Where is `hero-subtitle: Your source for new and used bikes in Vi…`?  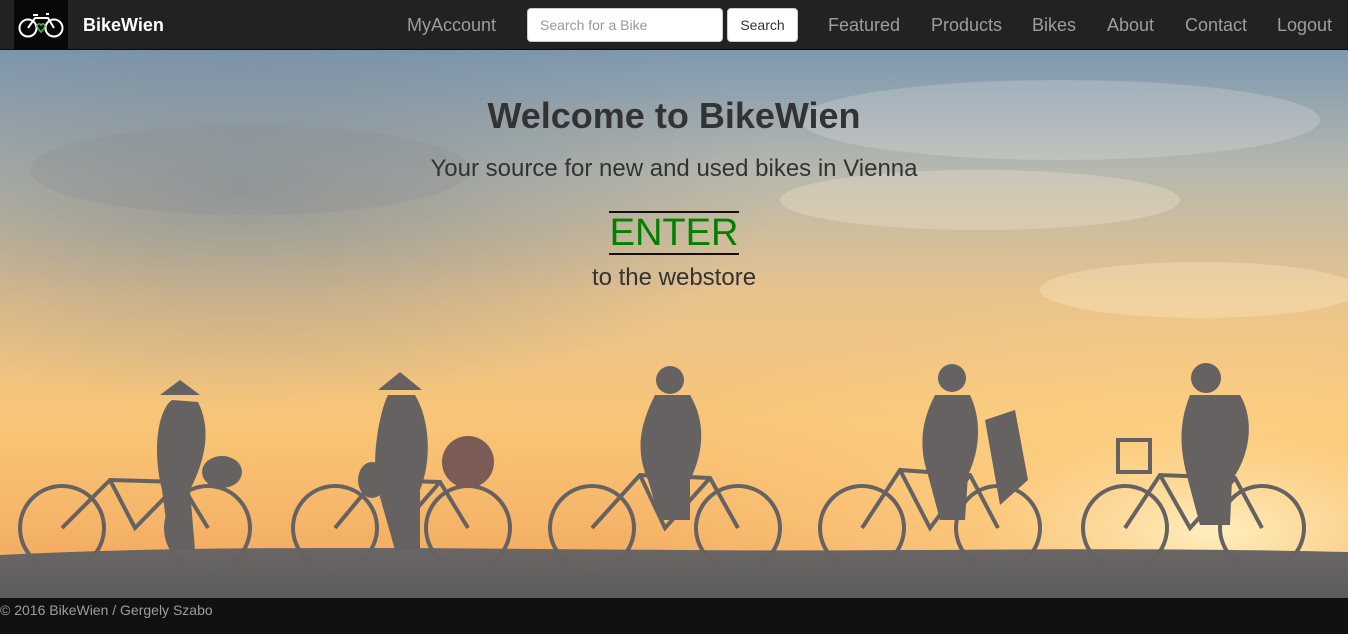
hero-subtitle: Your source for new and used bikes in Vi… is located at coordinates (674, 168).